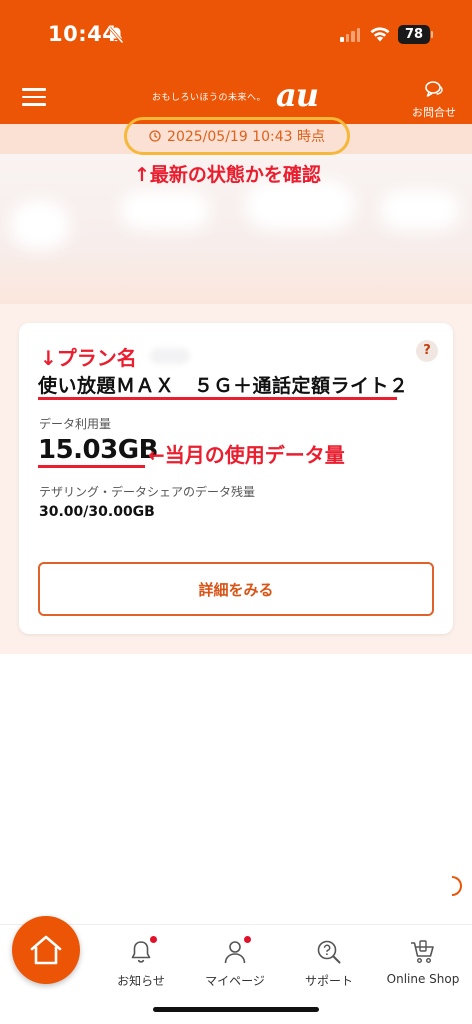  Describe the element at coordinates (380, 34) in the screenshot. I see `wifi-icon` at that location.